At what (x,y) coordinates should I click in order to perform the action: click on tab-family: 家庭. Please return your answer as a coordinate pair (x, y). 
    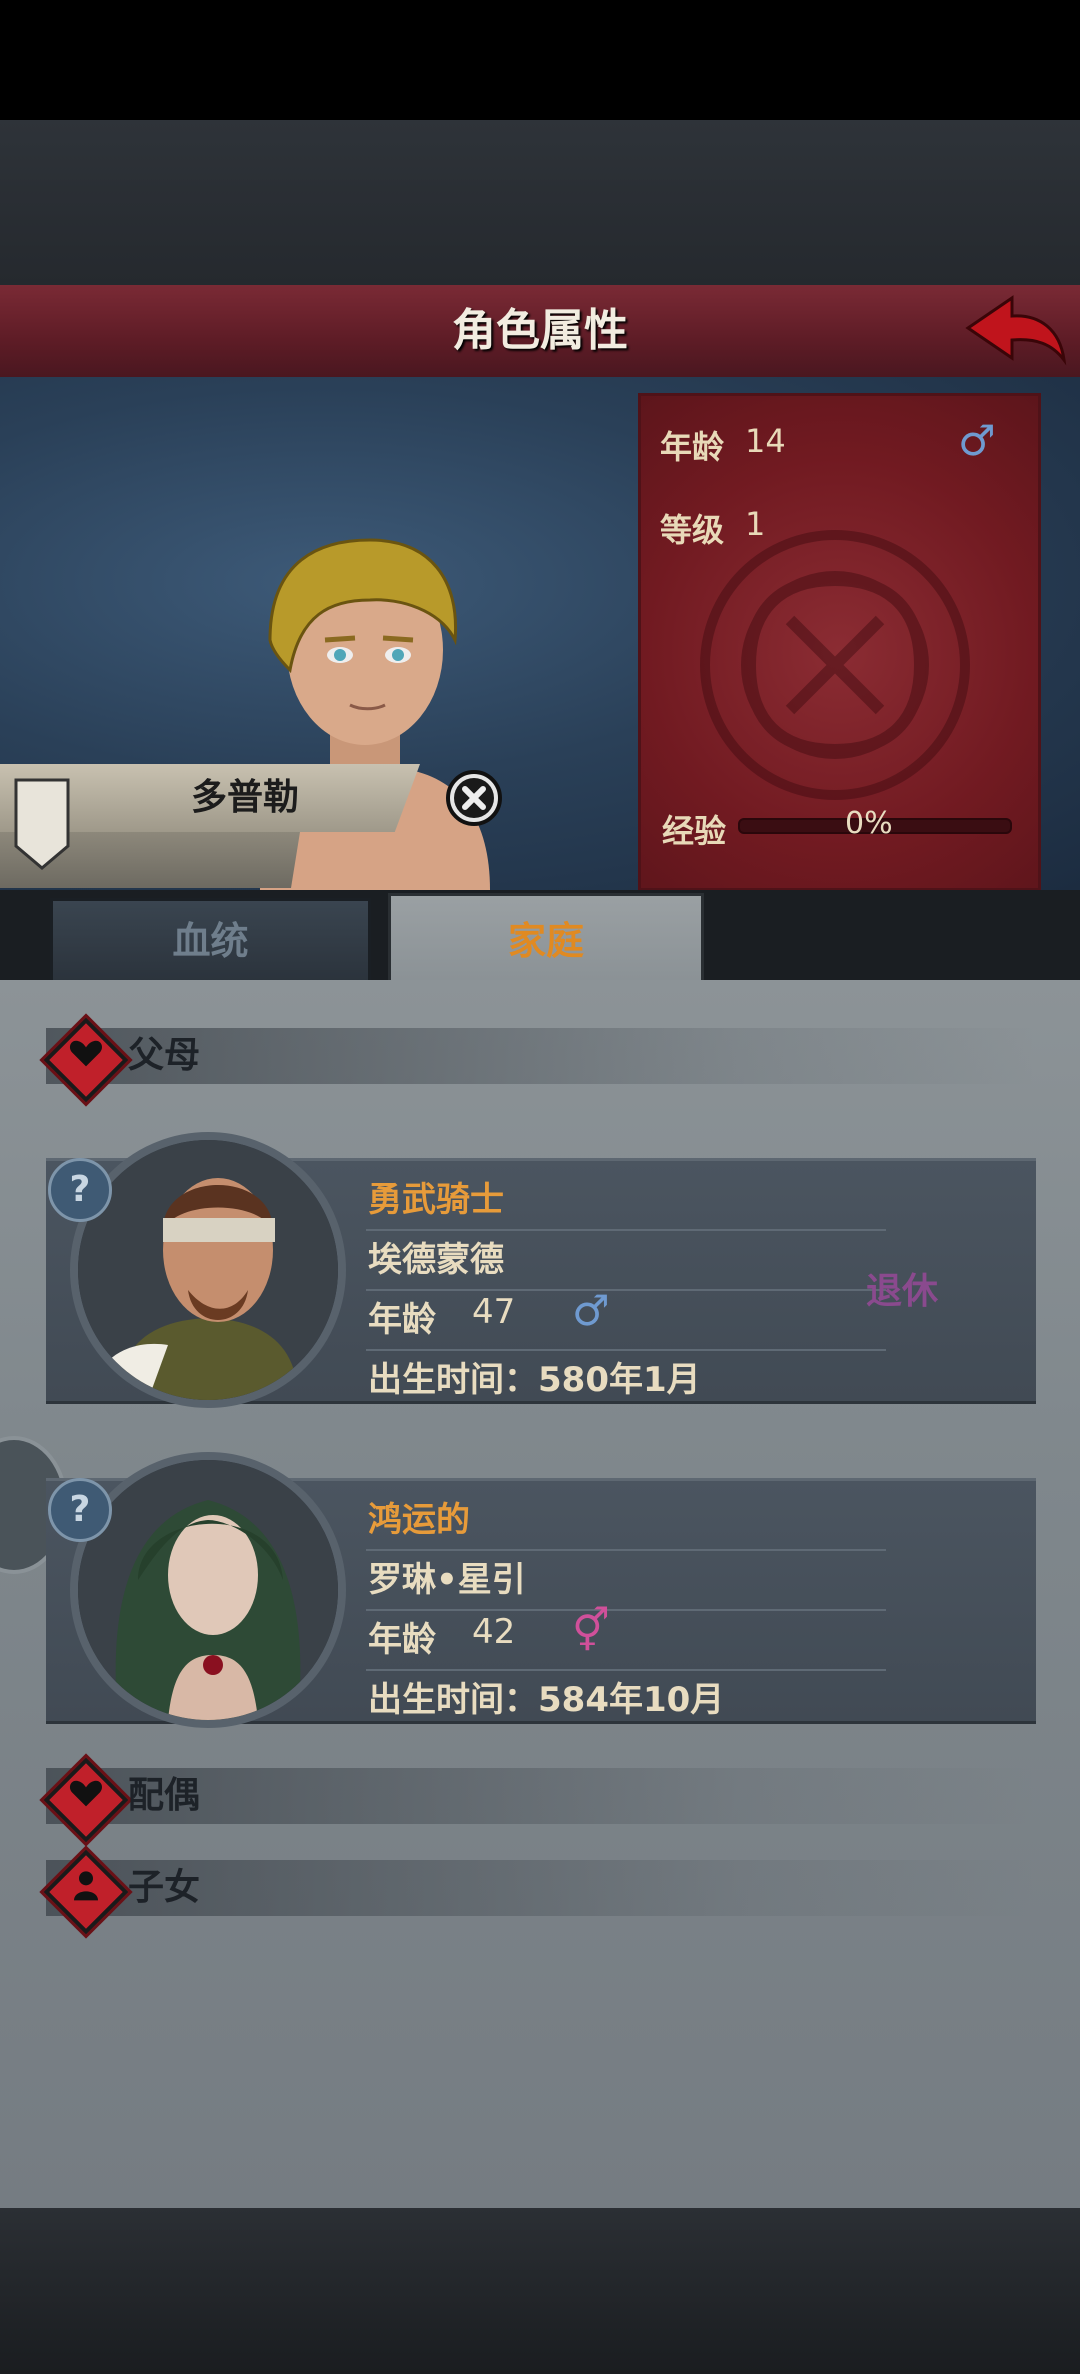
    Looking at the image, I should click on (546, 939).